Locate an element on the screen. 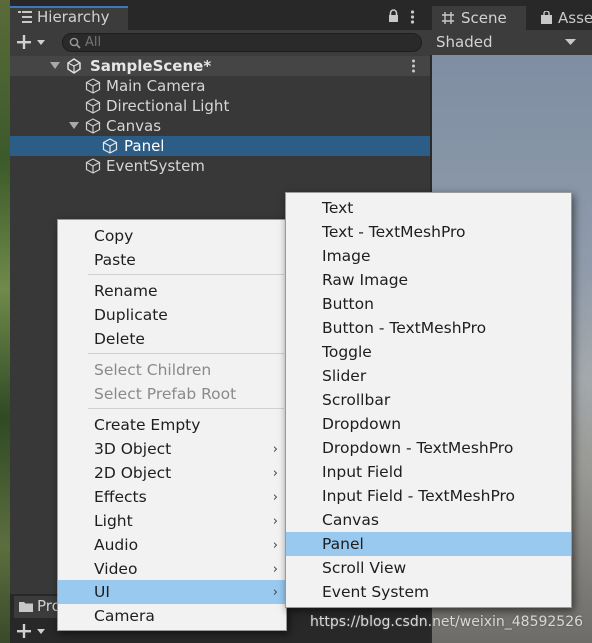  menu-item-ui: UI › is located at coordinates (172, 592).